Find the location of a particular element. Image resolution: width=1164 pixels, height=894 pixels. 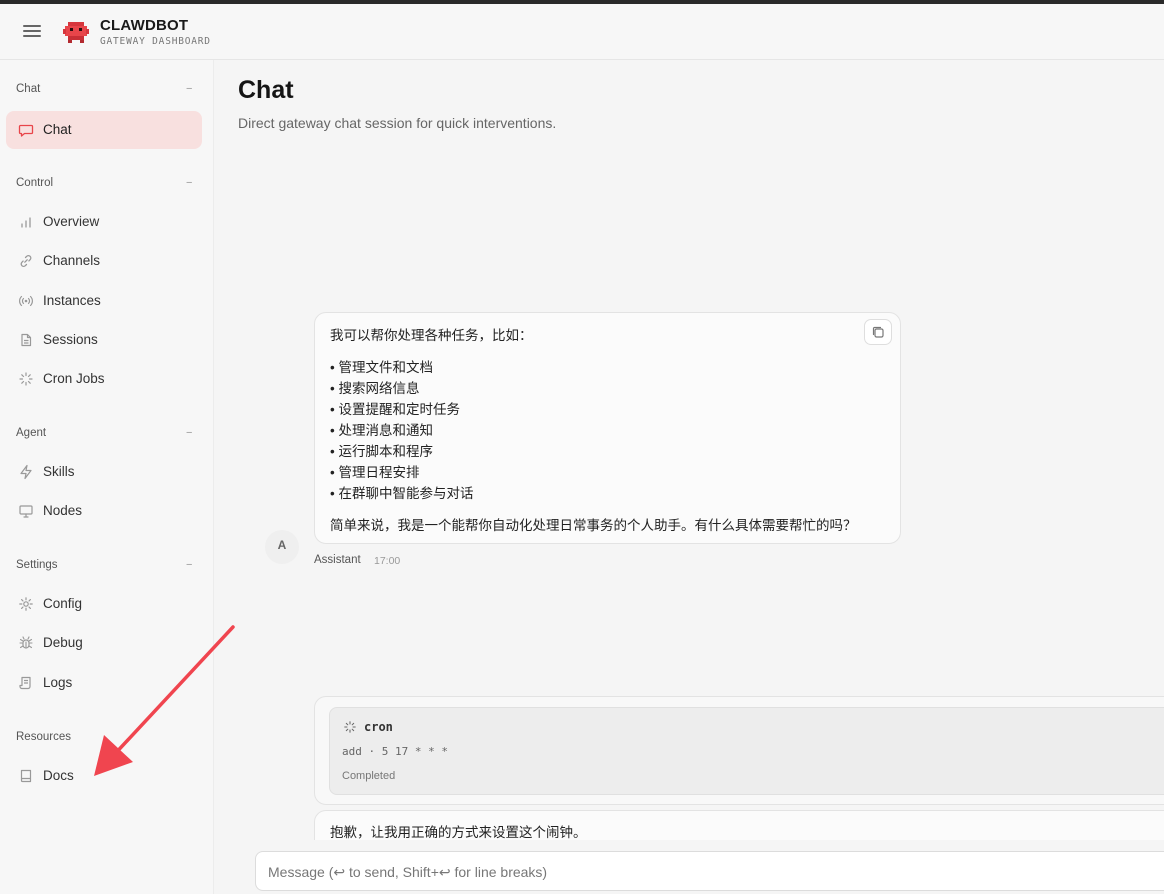

sidebar-item-label: Cron Jobs is located at coordinates (74, 378).